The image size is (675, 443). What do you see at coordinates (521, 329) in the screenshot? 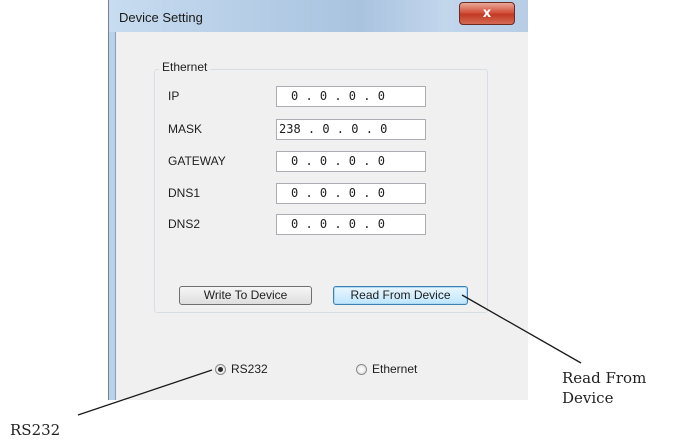
I see `read-callout-line` at bounding box center [521, 329].